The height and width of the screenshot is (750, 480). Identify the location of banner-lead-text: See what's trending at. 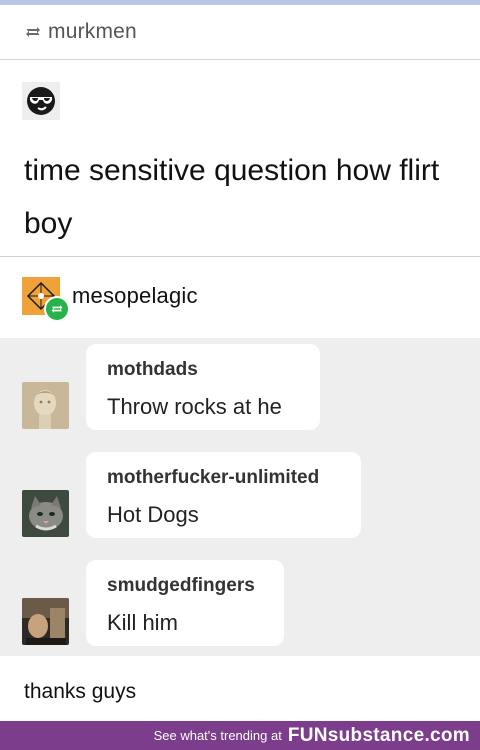
(217, 735).